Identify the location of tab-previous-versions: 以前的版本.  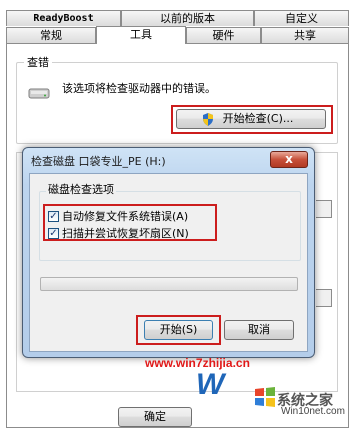
(187, 18).